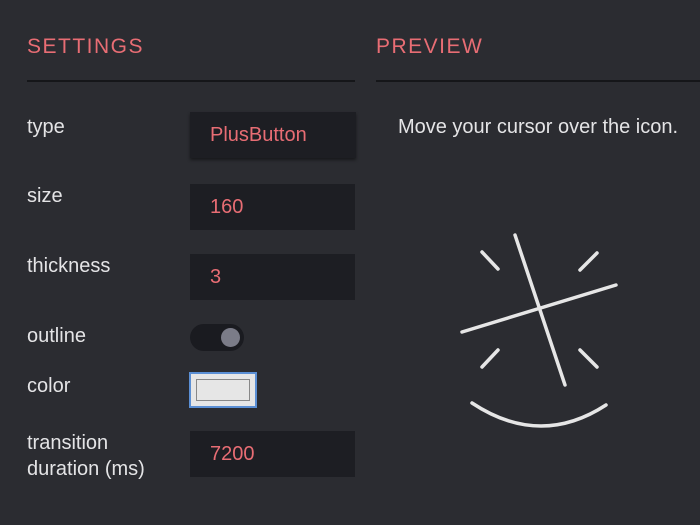  I want to click on outline-label: outline, so click(56, 336).